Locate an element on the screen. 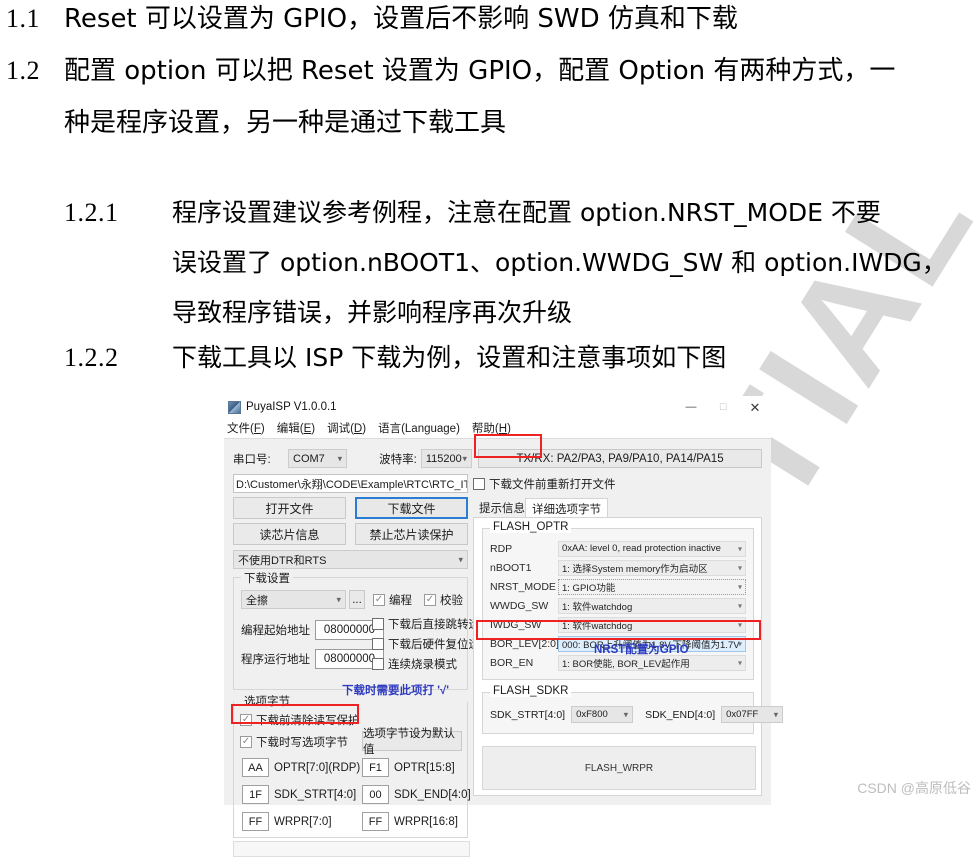 This screenshot has height=857, width=979. dtr-rts-value: 不使用DTR和RTS is located at coordinates (282, 560).